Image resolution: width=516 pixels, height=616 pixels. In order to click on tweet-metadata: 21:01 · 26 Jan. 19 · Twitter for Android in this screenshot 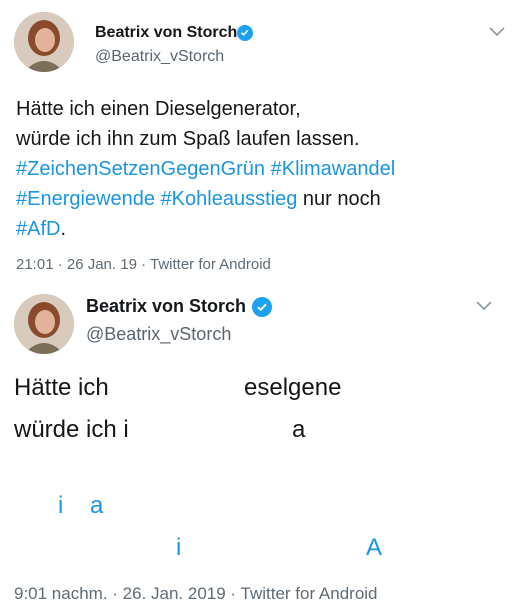, I will do `click(143, 264)`.